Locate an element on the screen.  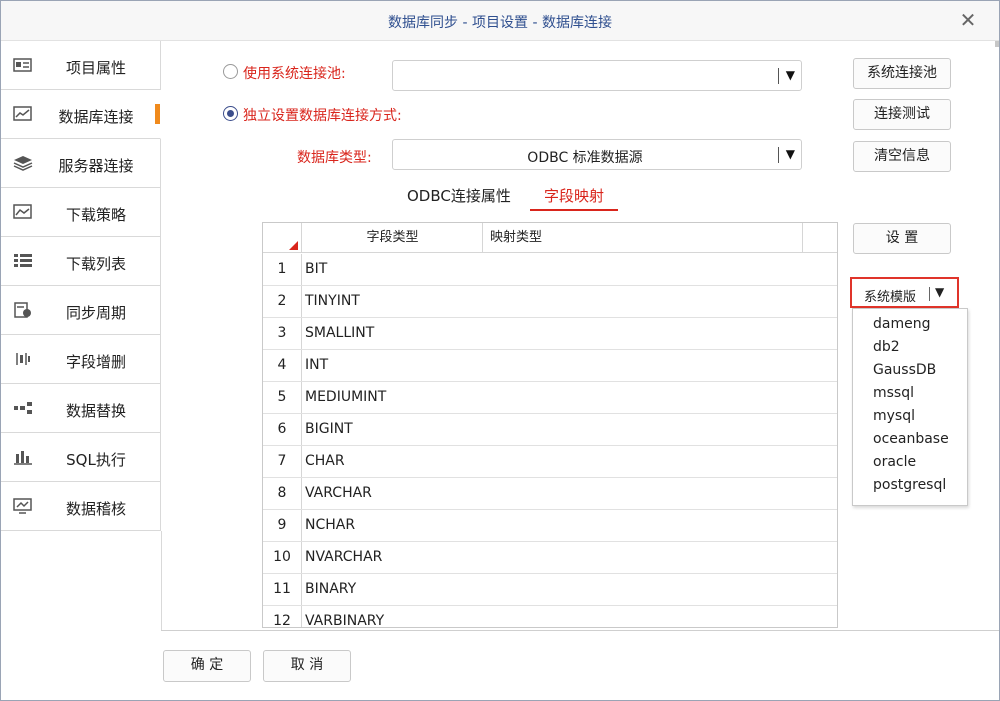
row-number: 9 is located at coordinates (282, 525).